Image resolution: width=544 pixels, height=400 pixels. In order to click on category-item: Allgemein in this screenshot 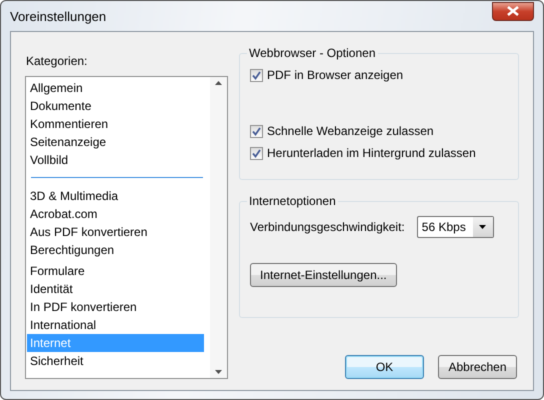, I will do `click(115, 88)`.